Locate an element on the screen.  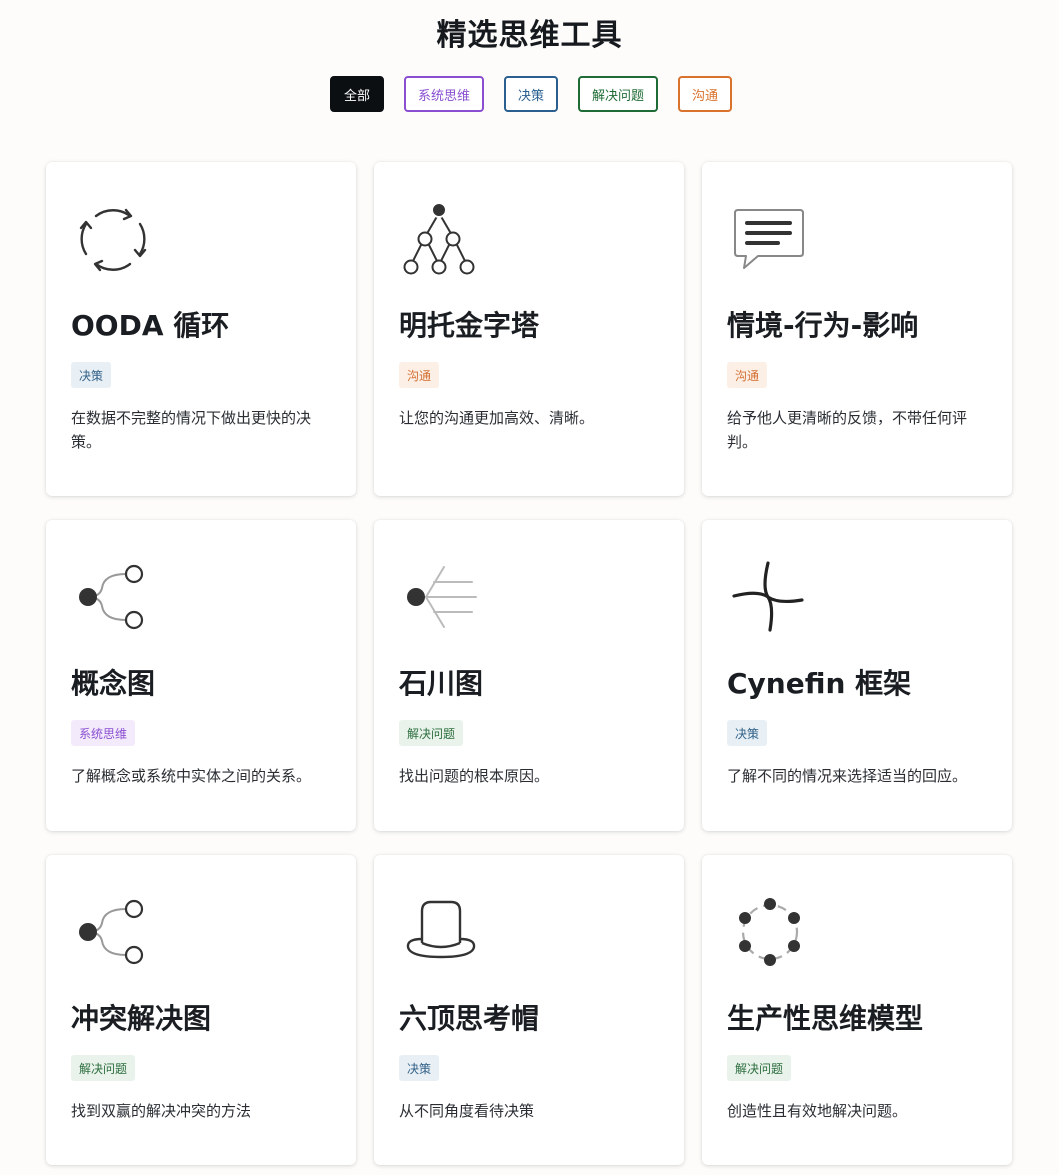
filter-bar: 全部 系统思维 决策 解决问题 沟通 is located at coordinates (529, 94).